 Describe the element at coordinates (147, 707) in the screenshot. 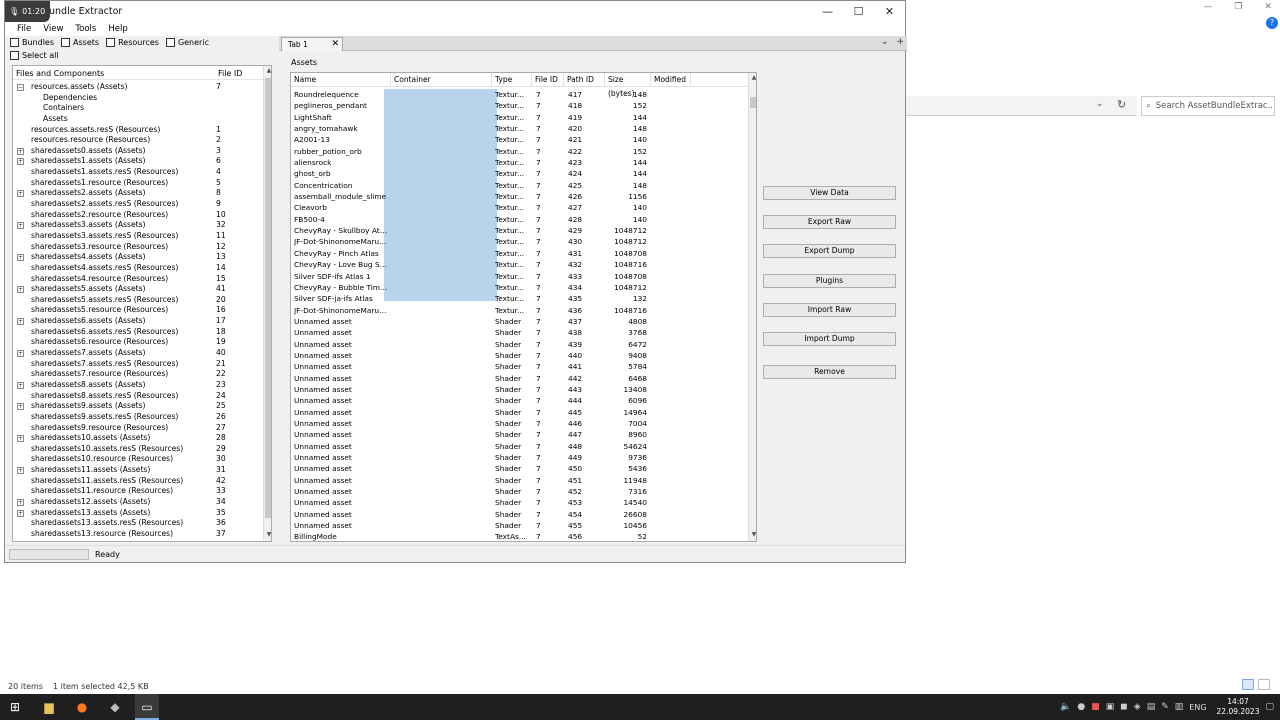

I see `asset-extractor-taskbar-icon: ▭` at that location.